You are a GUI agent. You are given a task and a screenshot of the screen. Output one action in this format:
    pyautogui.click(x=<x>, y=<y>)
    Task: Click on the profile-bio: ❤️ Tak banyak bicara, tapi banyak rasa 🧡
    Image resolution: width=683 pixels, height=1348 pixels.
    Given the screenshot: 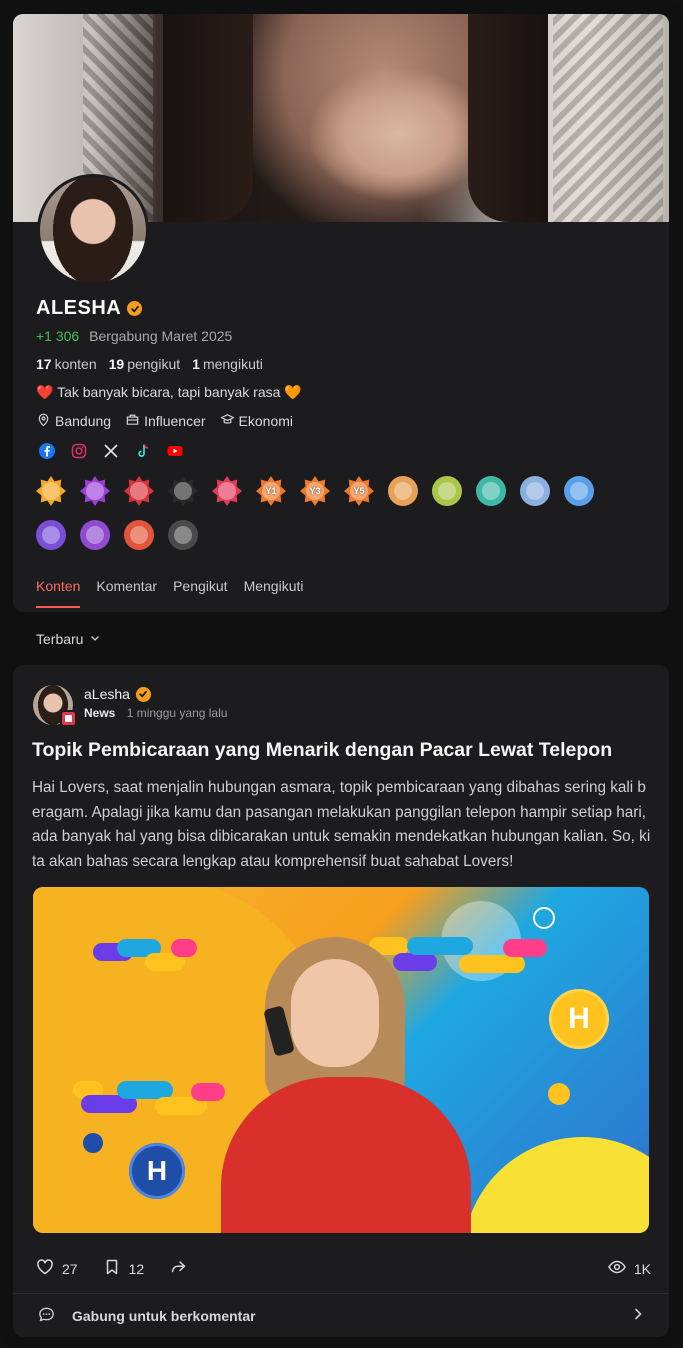 What is the action you would take?
    pyautogui.click(x=169, y=392)
    